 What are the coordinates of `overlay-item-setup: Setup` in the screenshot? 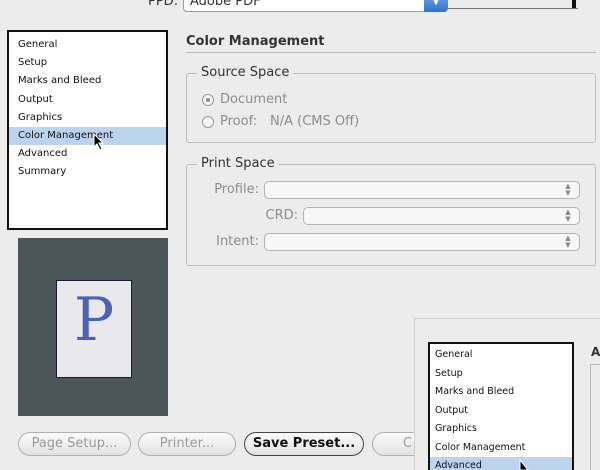 It's located at (501, 374).